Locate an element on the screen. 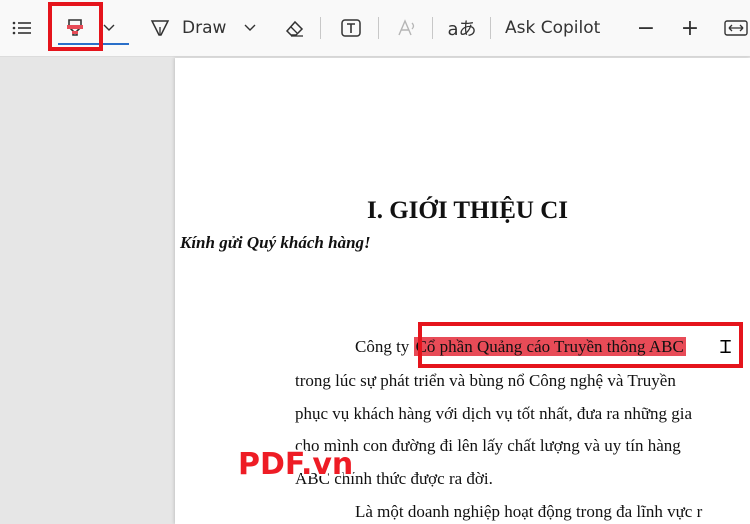 The height and width of the screenshot is (524, 750). ask-copilot-button: Ask Copilot is located at coordinates (557, 28).